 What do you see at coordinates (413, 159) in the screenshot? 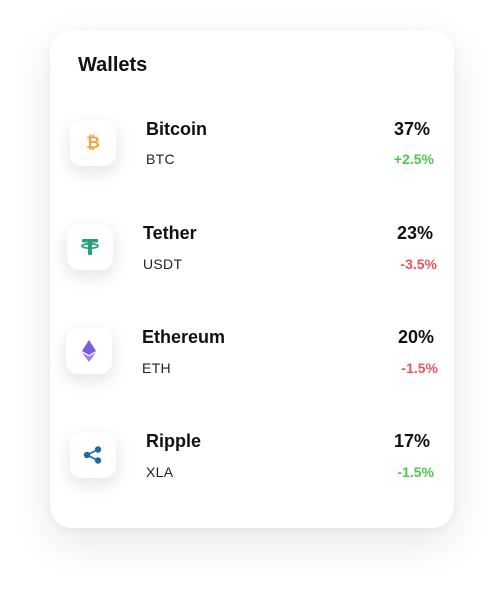
I see `wallet-change: +2.5%` at bounding box center [413, 159].